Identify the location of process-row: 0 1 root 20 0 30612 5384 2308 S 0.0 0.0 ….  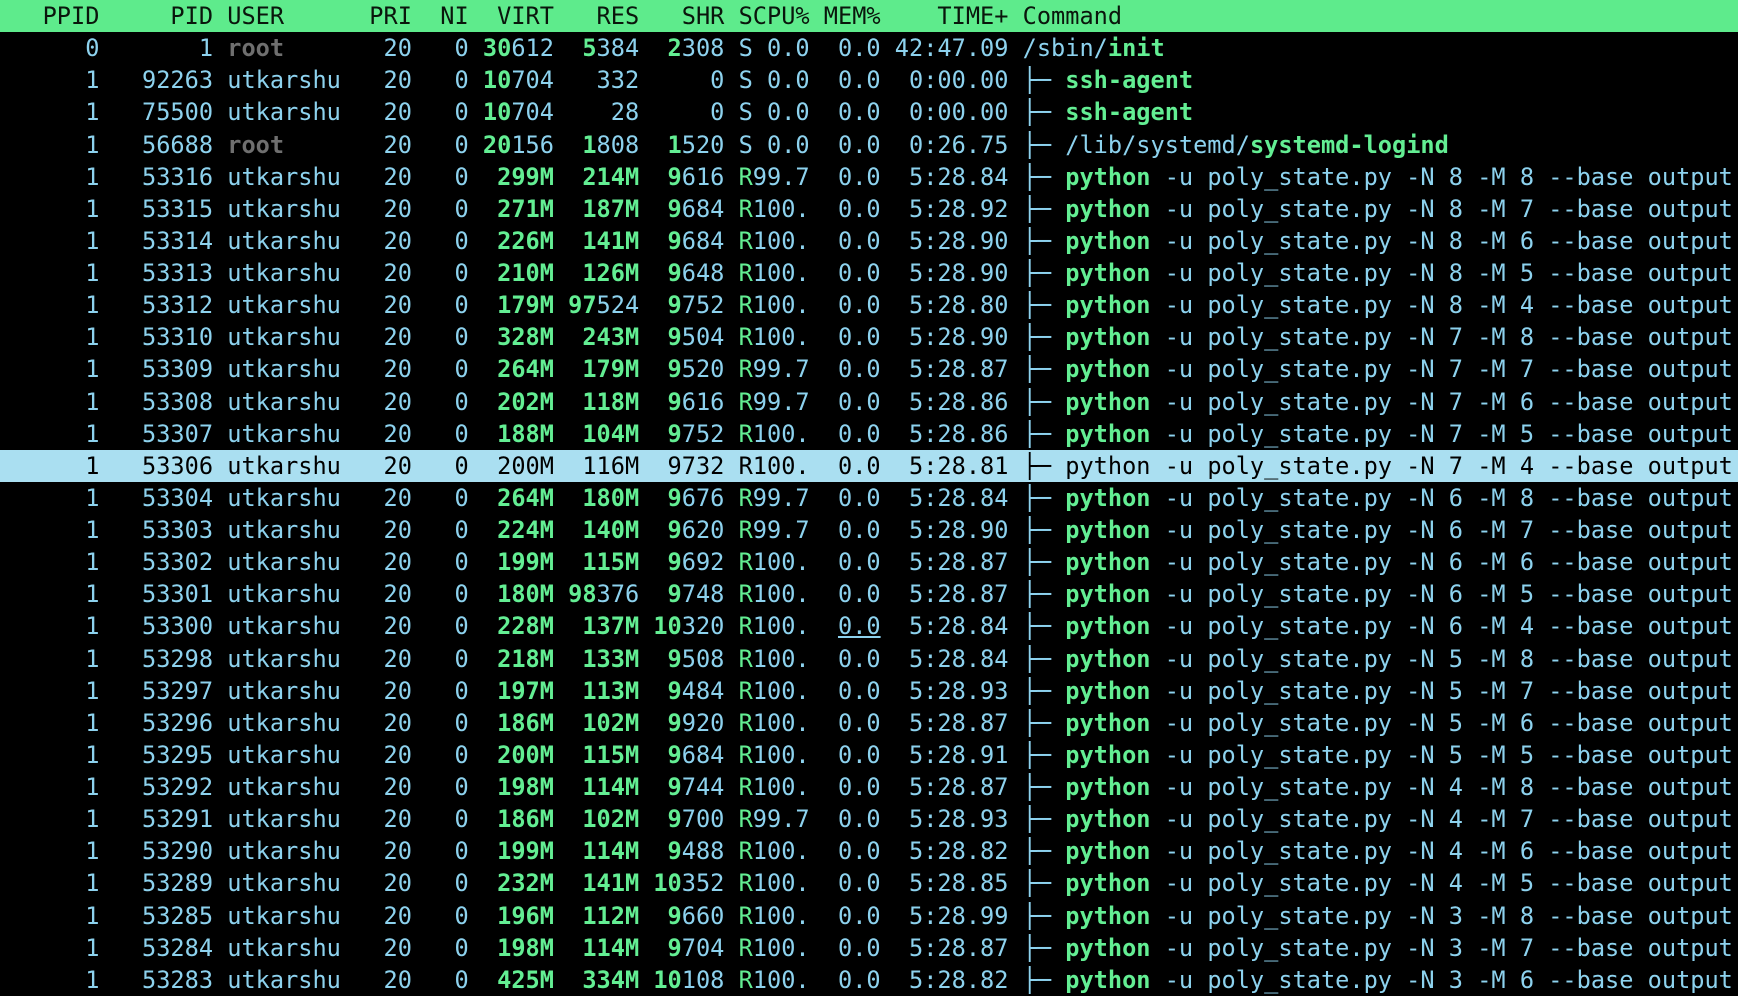
(869, 48).